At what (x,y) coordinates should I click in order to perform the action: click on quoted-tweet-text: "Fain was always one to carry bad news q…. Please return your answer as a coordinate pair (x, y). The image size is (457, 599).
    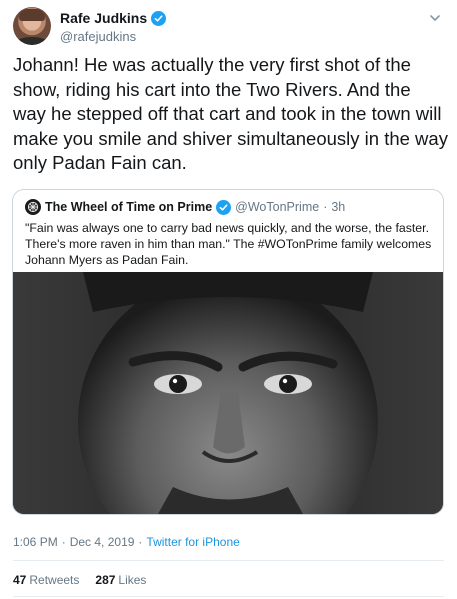
    Looking at the image, I should click on (228, 244).